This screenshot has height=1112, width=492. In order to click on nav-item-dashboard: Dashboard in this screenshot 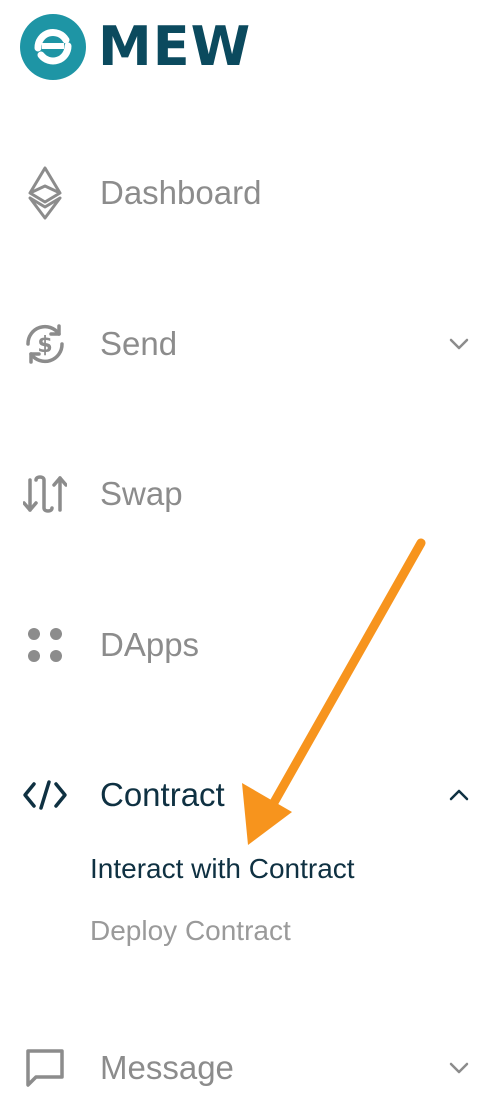, I will do `click(246, 193)`.